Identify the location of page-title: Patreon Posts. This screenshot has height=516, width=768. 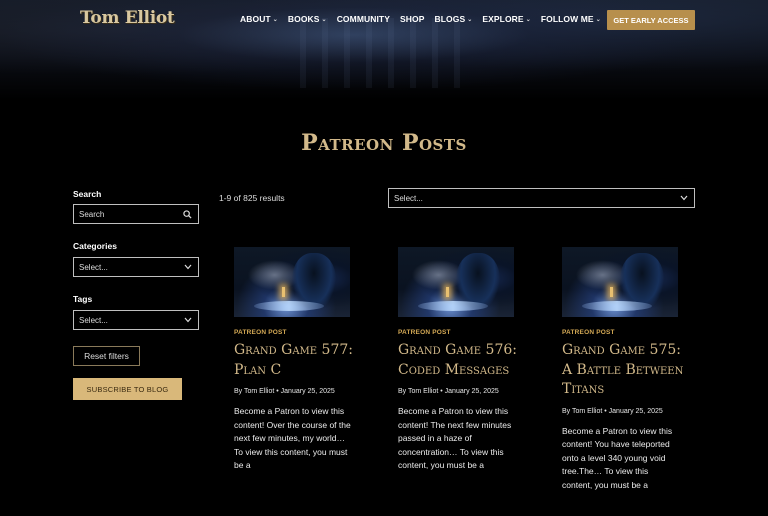
(384, 143).